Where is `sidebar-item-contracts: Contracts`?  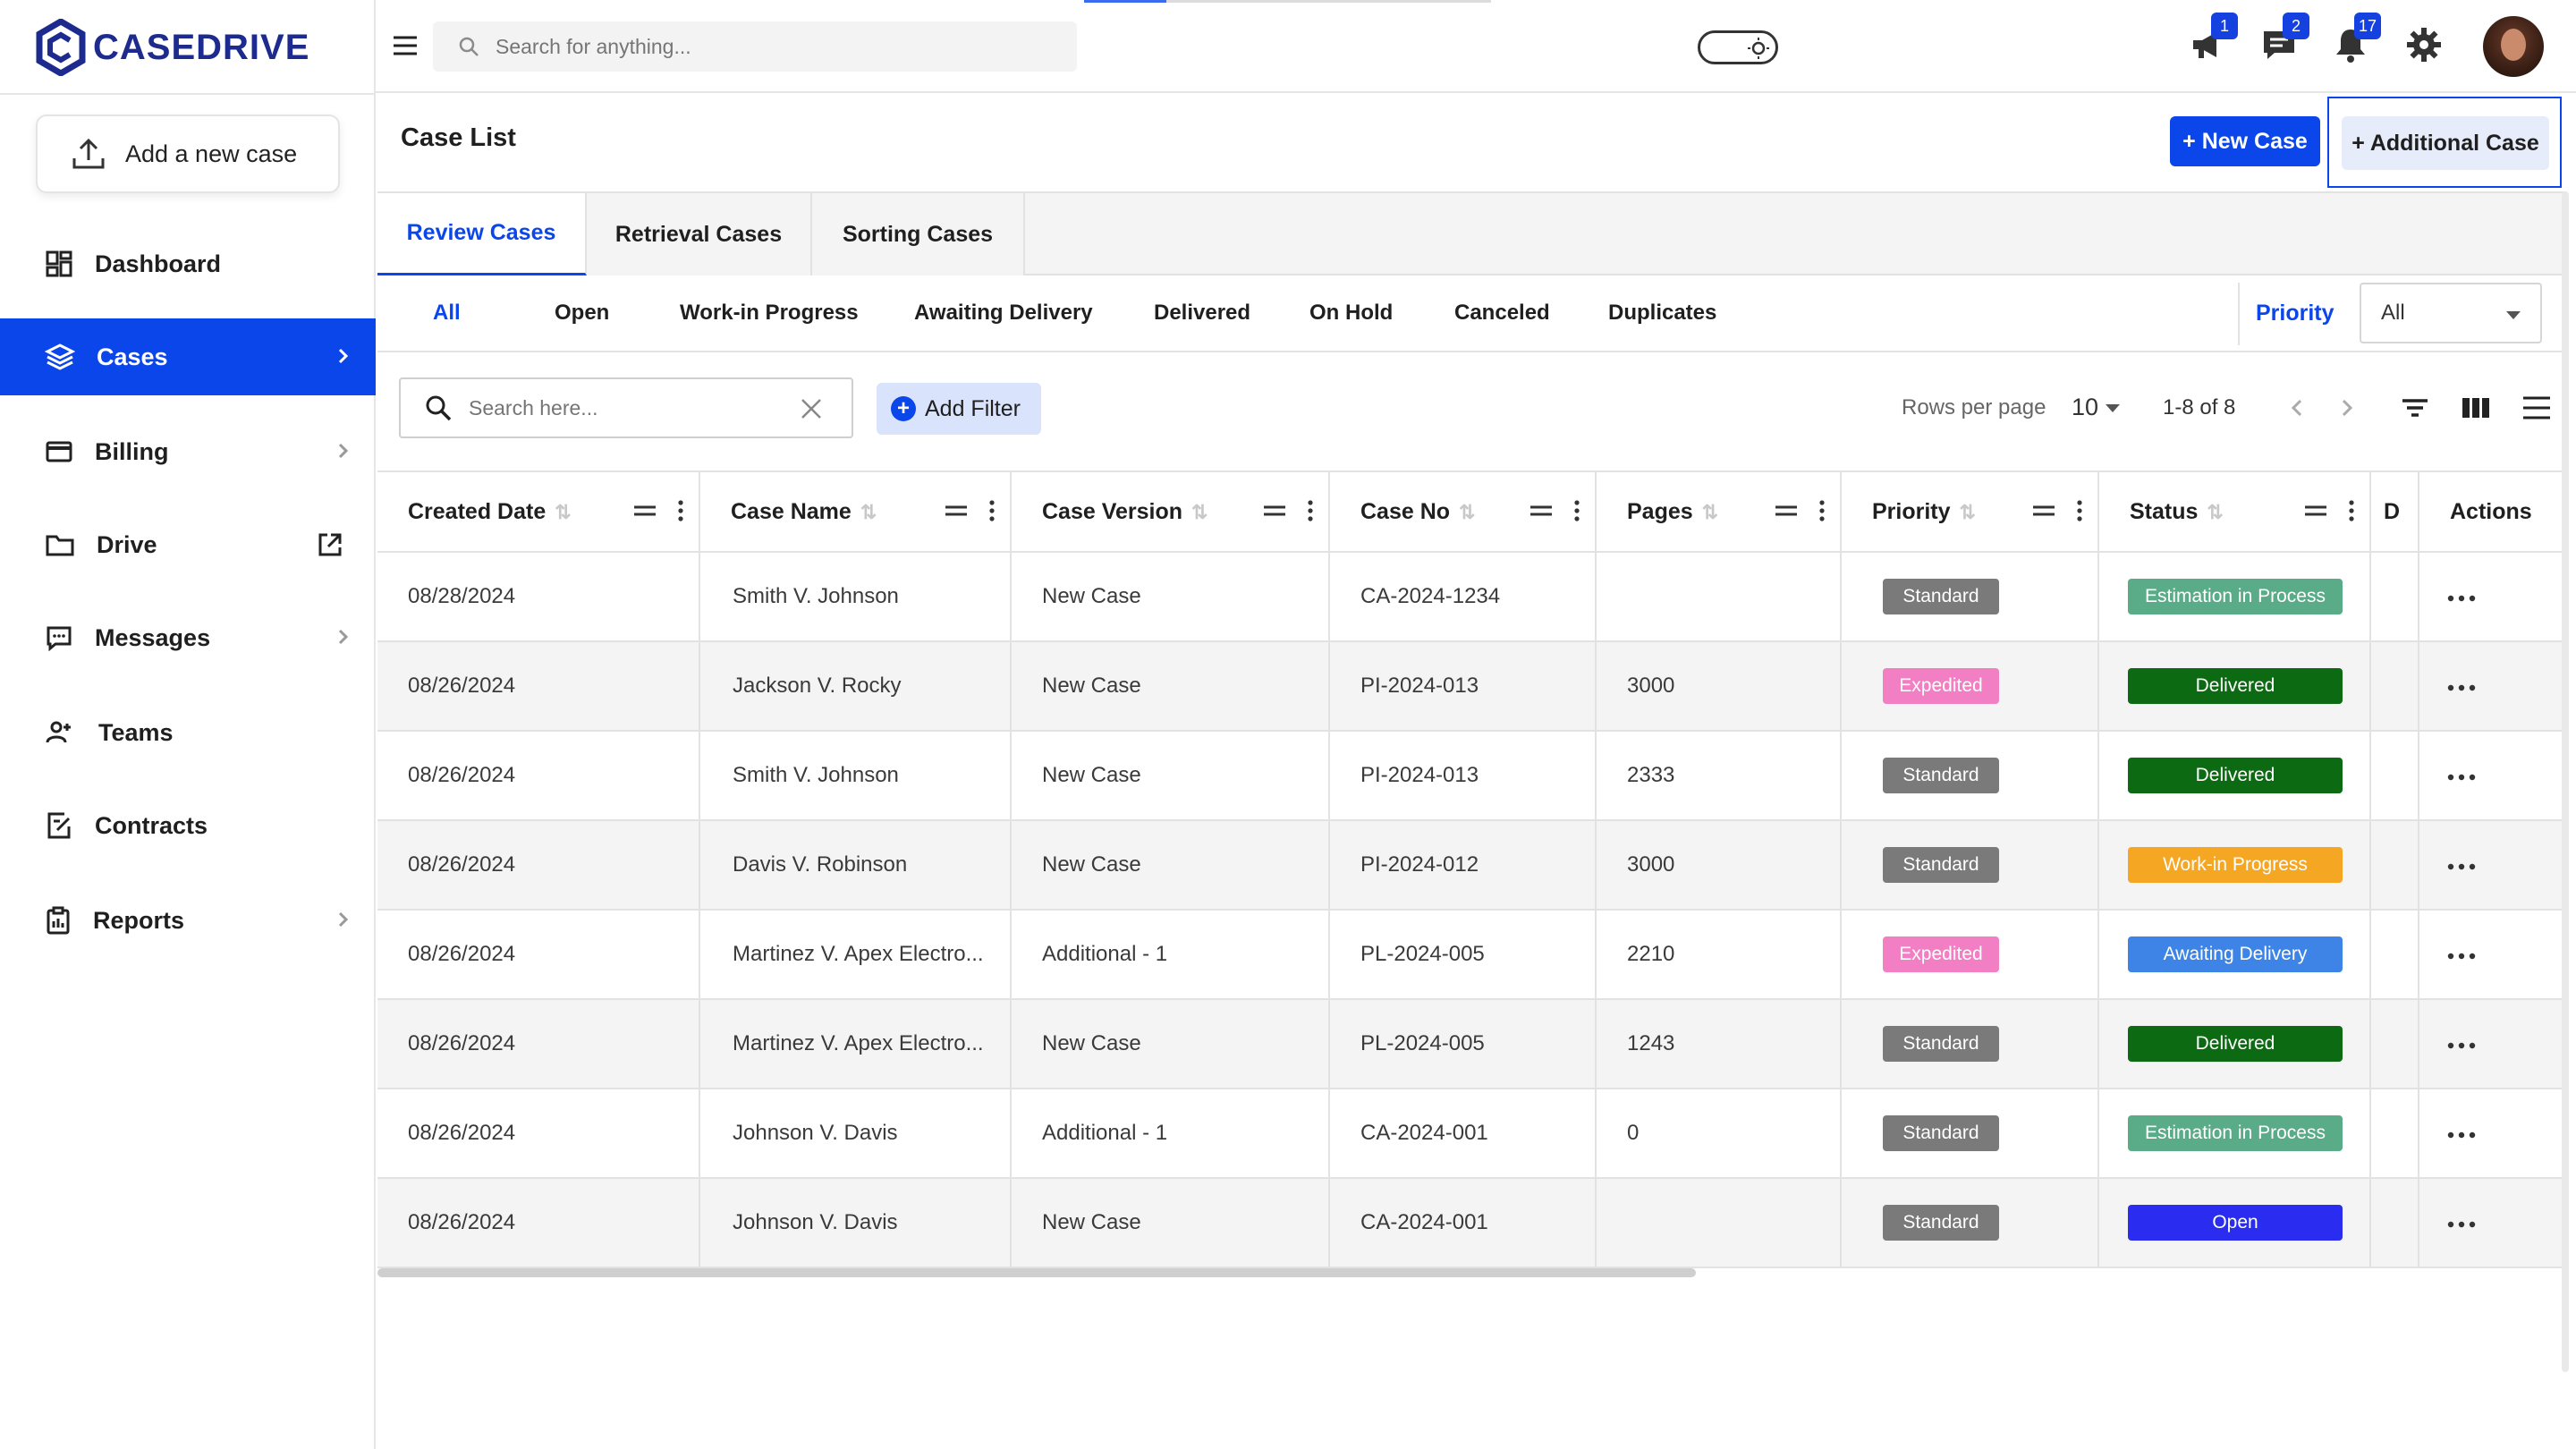
sidebar-item-contracts: Contracts is located at coordinates (188, 825).